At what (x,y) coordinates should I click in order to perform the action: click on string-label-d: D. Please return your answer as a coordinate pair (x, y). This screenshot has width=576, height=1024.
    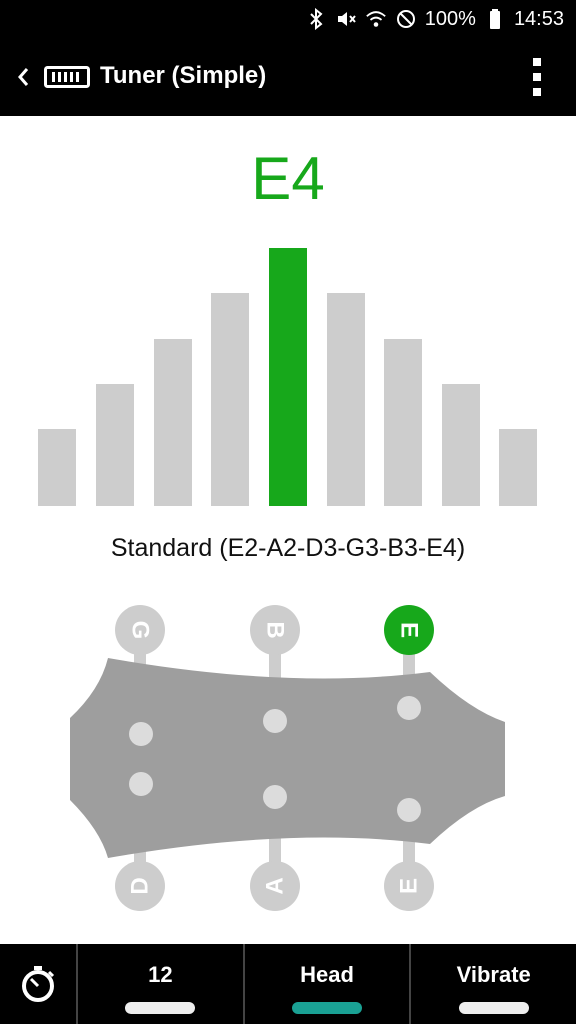
    Looking at the image, I should click on (140, 885).